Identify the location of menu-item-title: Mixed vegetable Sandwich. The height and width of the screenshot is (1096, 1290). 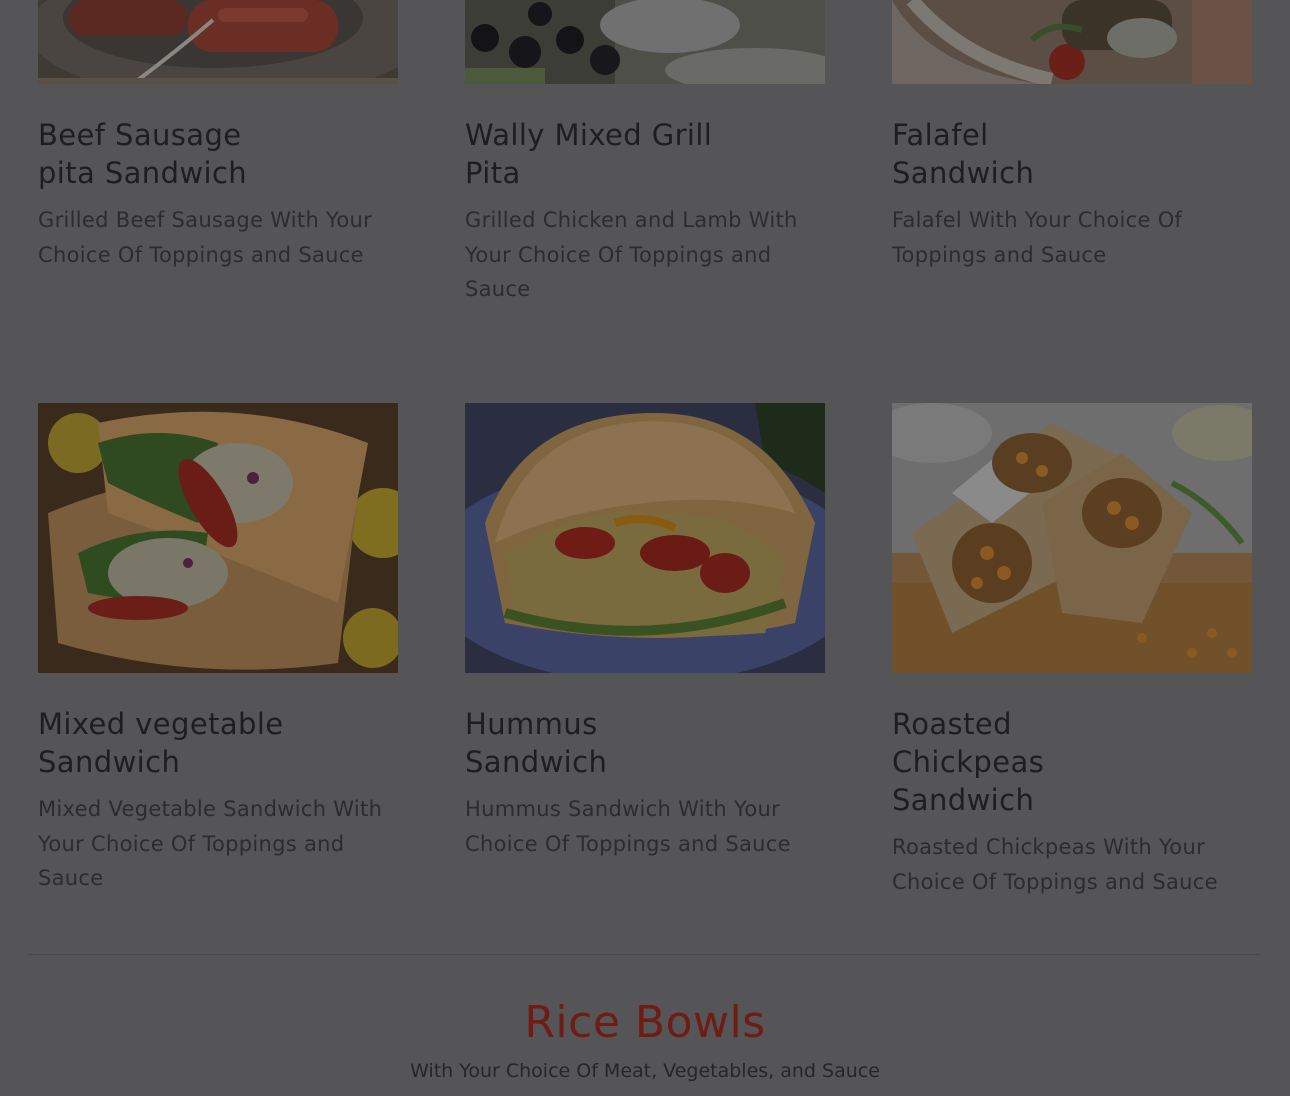
(161, 743).